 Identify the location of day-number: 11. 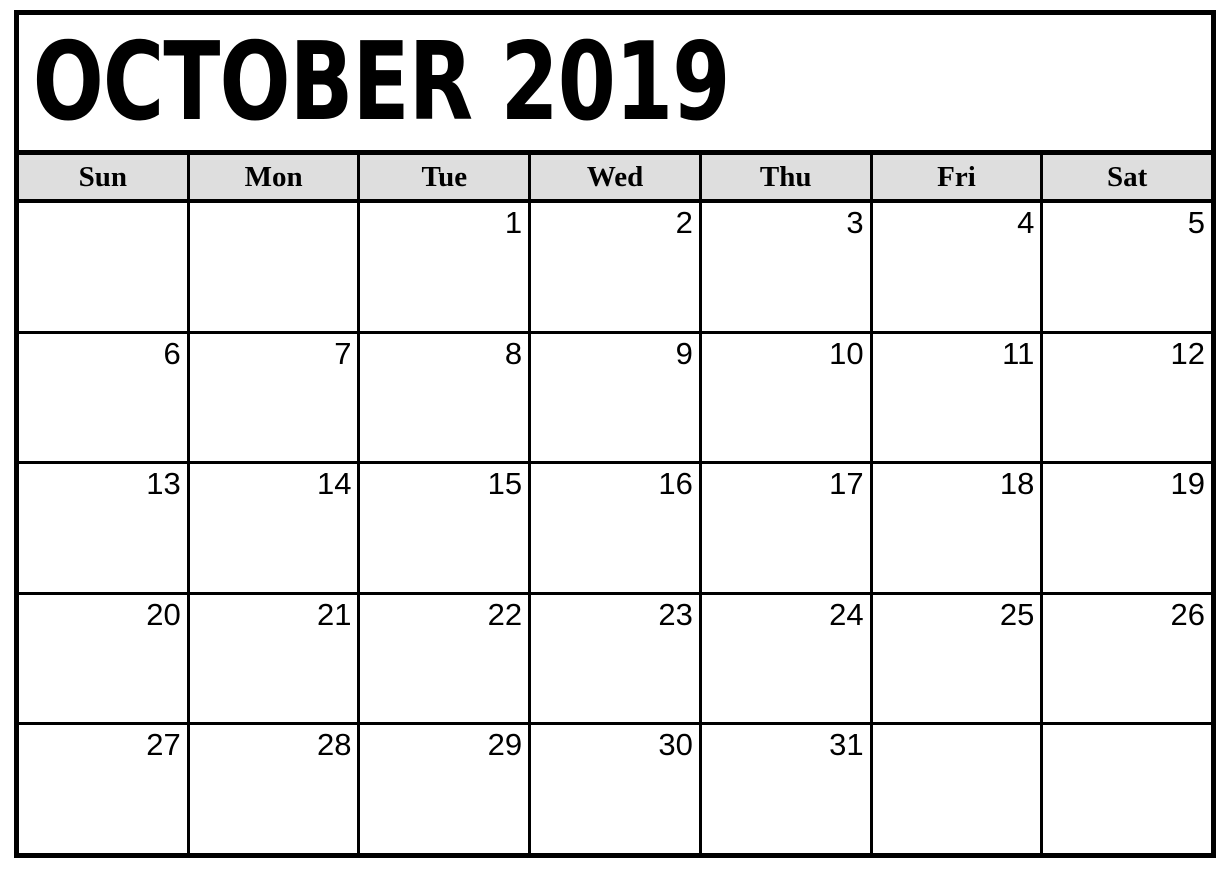
(1018, 353).